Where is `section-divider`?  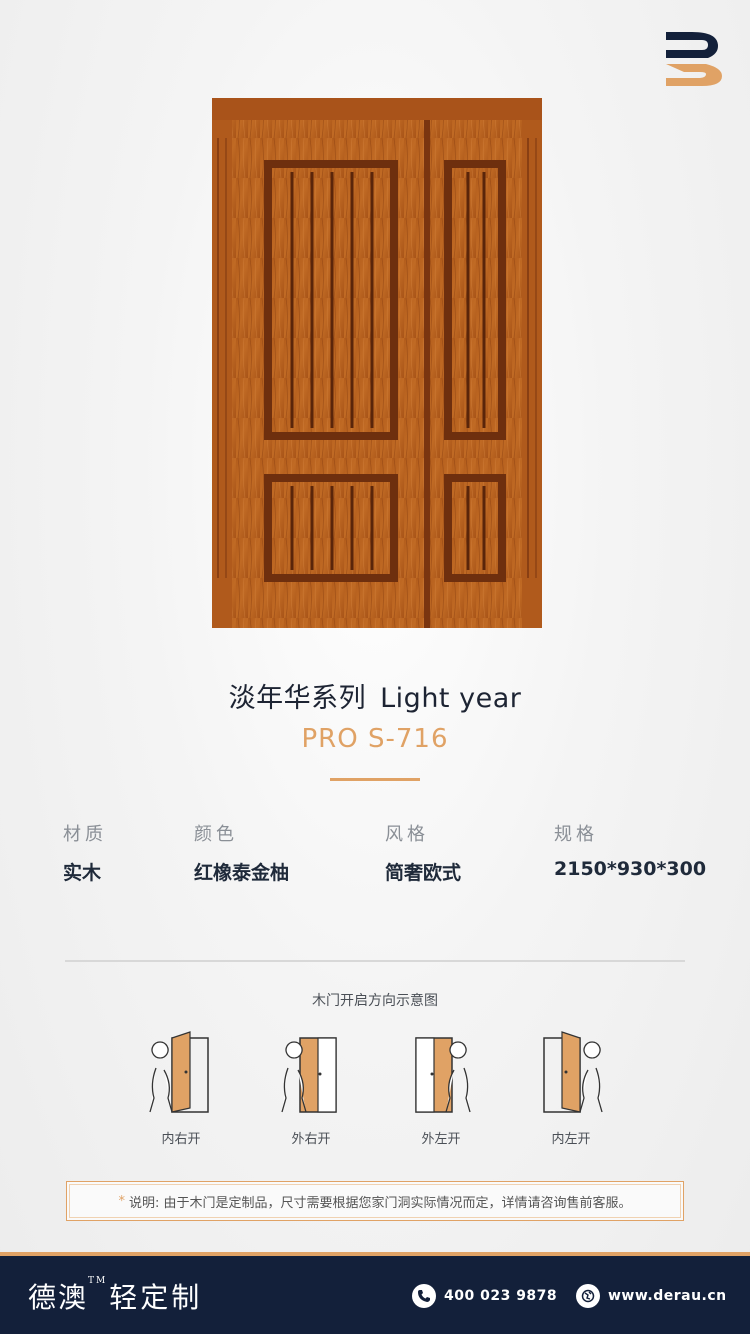
section-divider is located at coordinates (375, 961).